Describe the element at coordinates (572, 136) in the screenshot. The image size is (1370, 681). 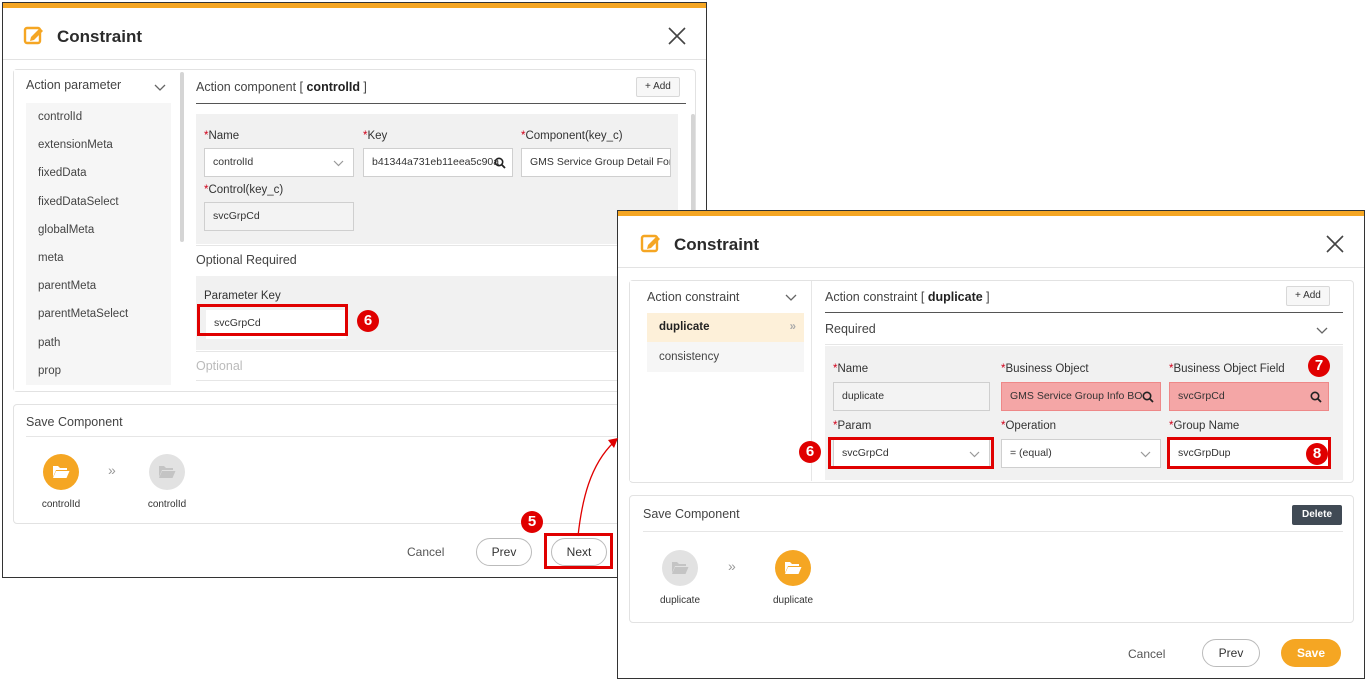
I see `component-label: *Component(key_c)` at that location.